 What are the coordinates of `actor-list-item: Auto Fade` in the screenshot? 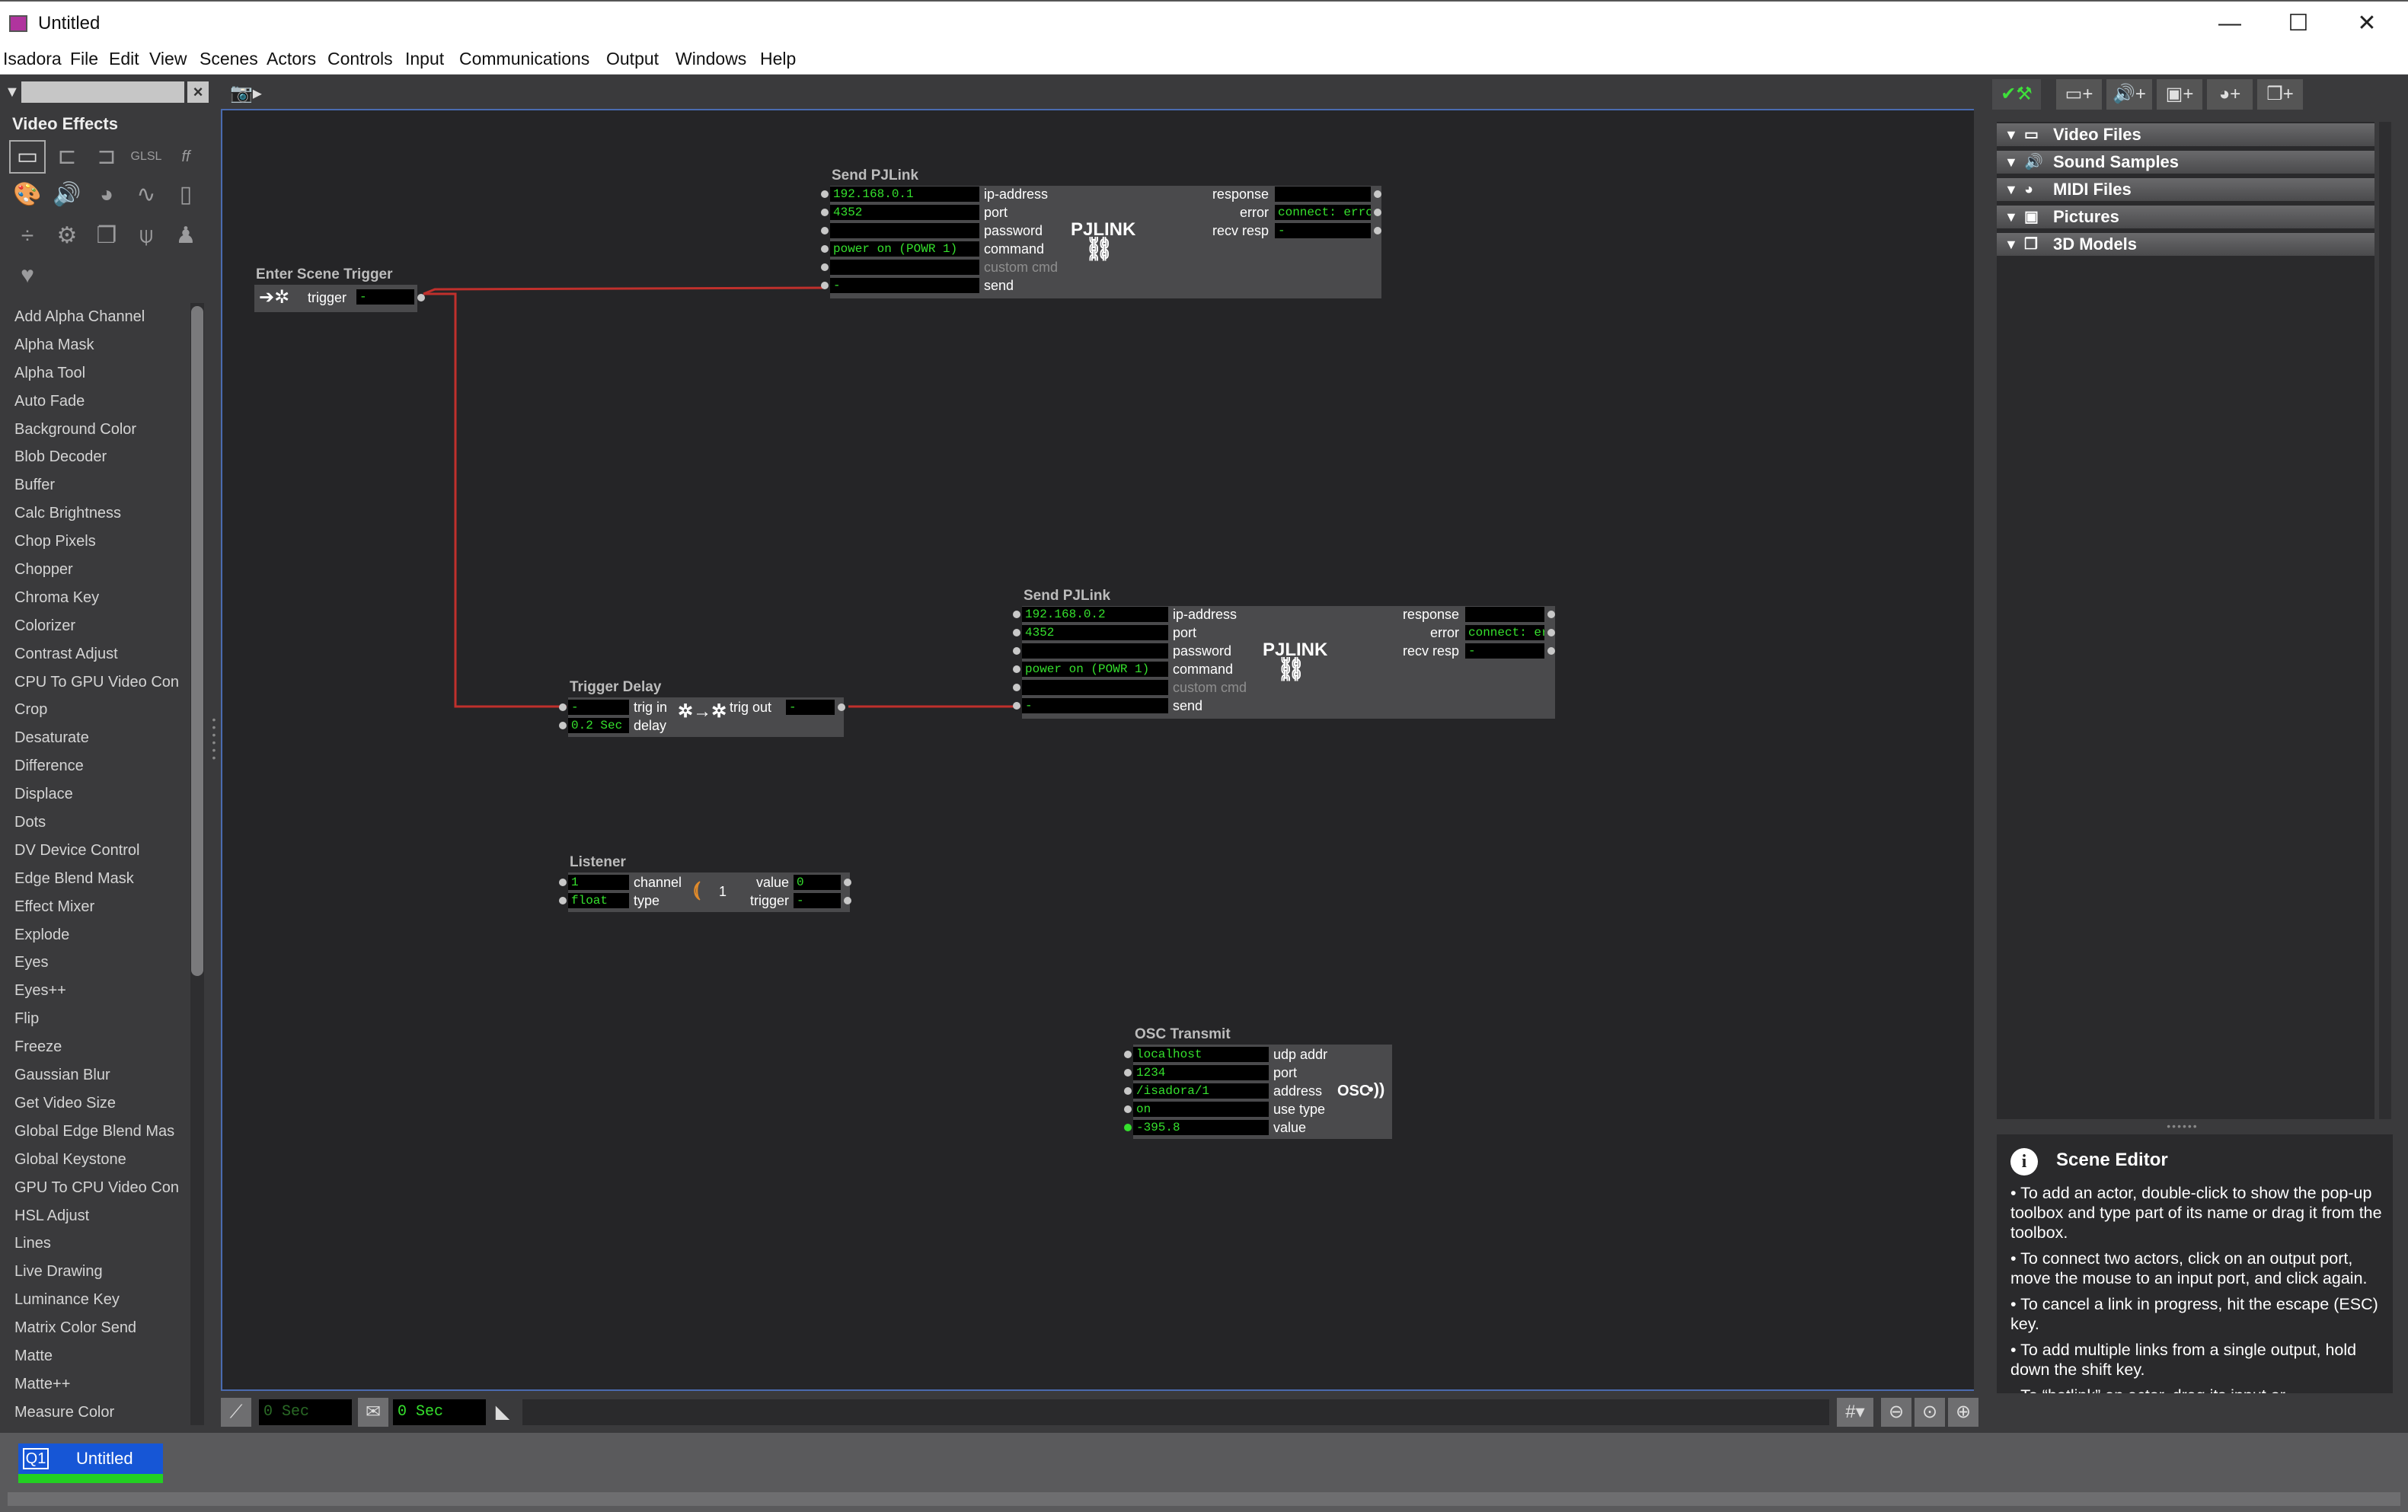 It's located at (97, 402).